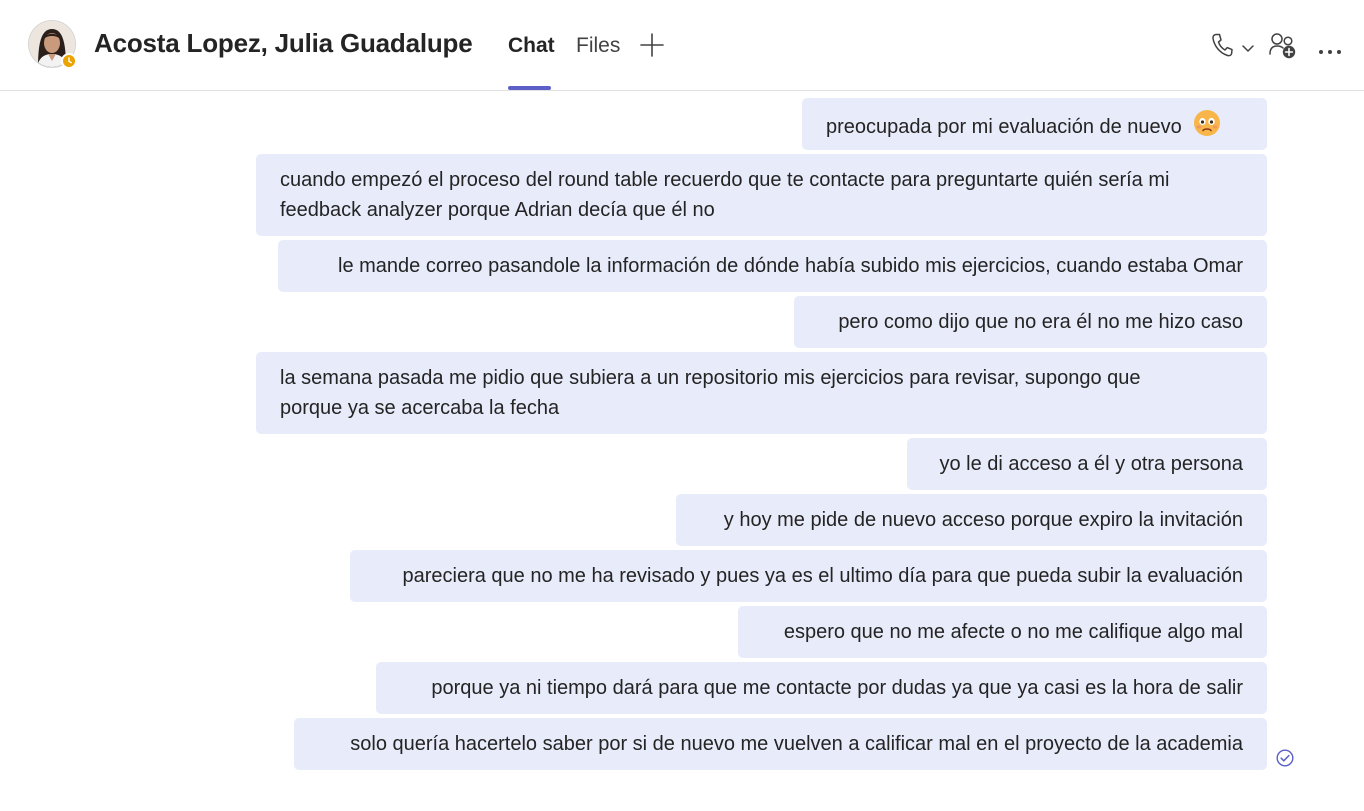 The height and width of the screenshot is (811, 1364). Describe the element at coordinates (529, 88) in the screenshot. I see `active-tab-indicator` at that location.